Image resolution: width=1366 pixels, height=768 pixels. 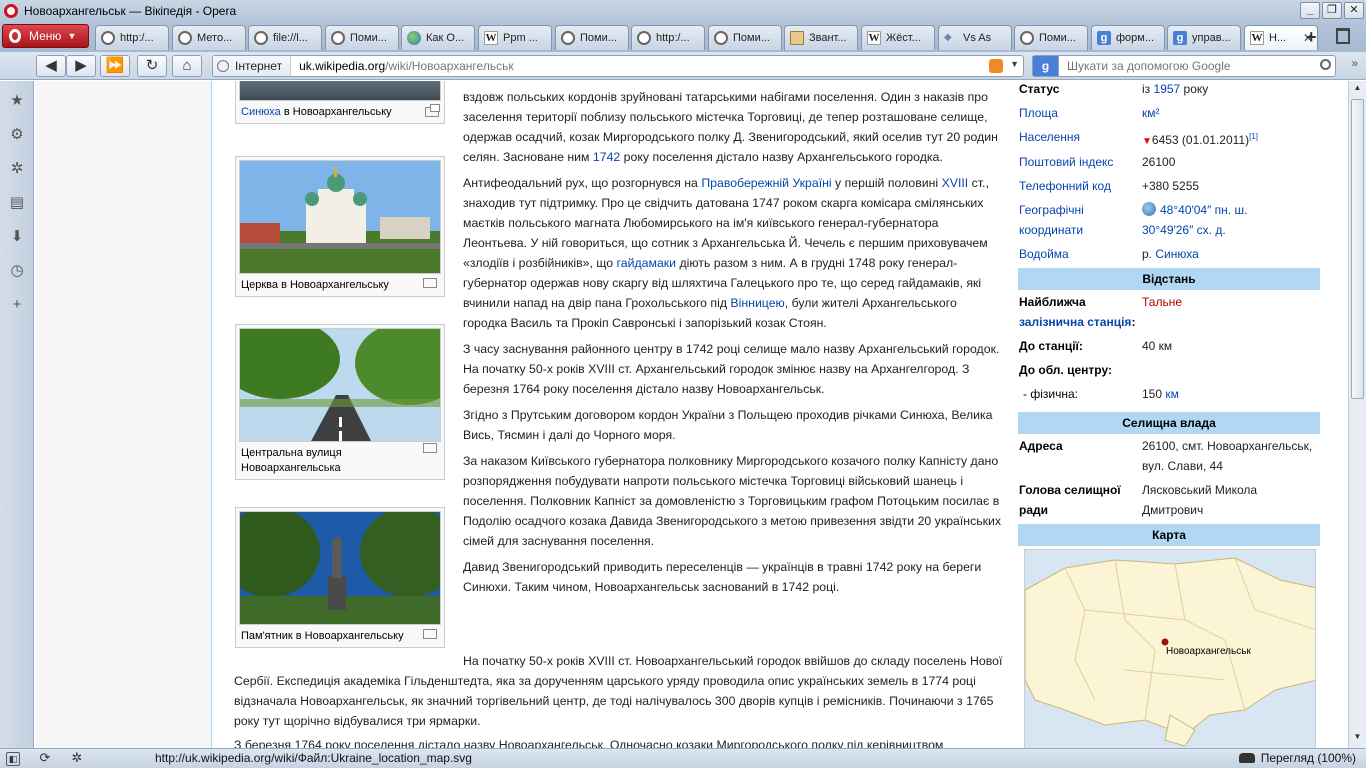 I want to click on widgets-icon: ⚙, so click(x=17, y=135).